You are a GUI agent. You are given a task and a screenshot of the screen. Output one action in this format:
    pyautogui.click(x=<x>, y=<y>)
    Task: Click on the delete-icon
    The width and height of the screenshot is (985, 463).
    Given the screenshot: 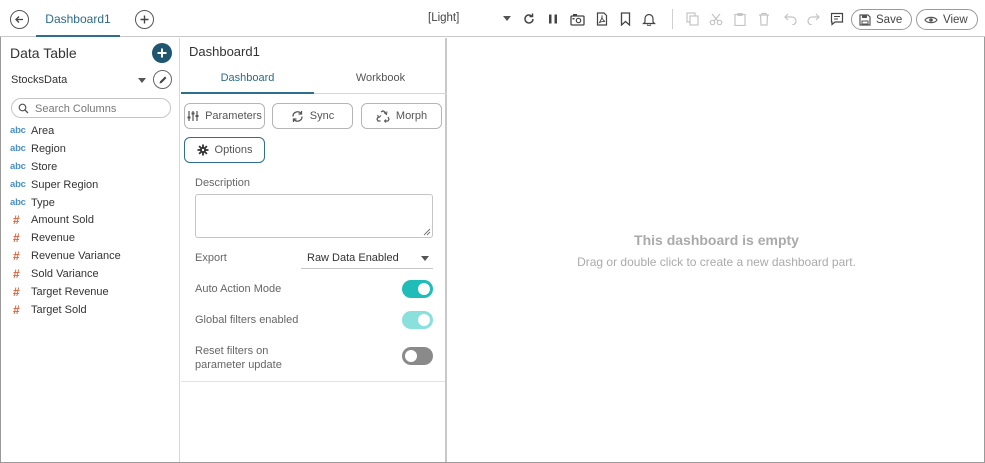 What is the action you would take?
    pyautogui.click(x=764, y=19)
    